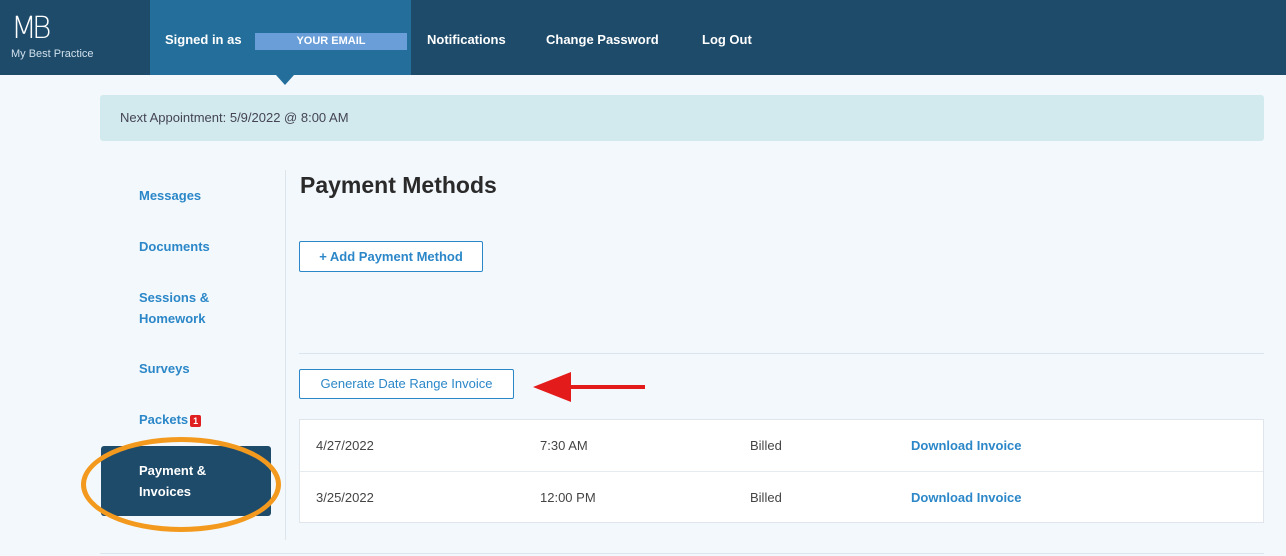 The width and height of the screenshot is (1286, 556). I want to click on page-title: Payment Methods, so click(398, 185).